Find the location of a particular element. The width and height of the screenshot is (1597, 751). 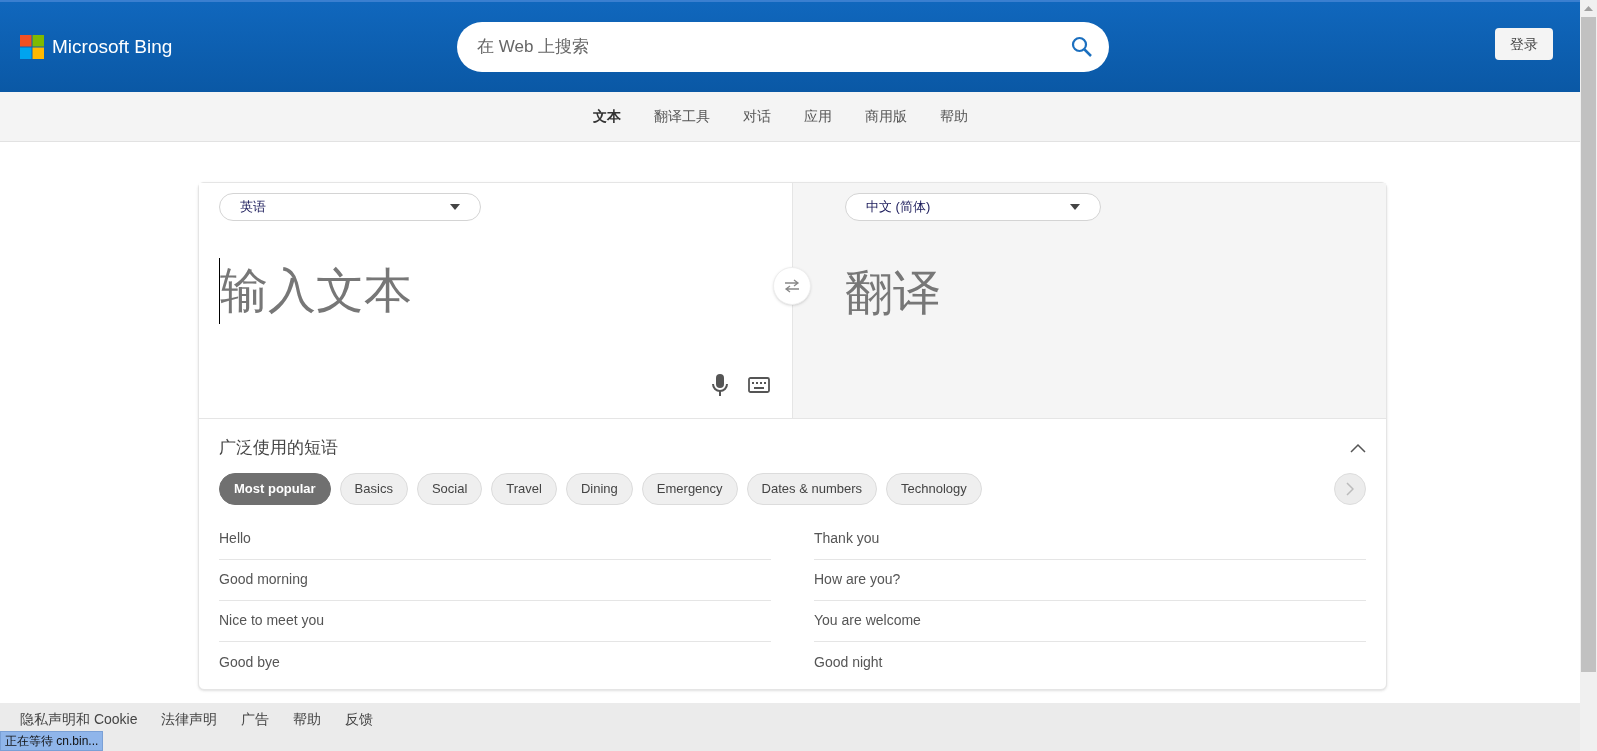

search-bar: 在 Web 上搜索 is located at coordinates (783, 47).